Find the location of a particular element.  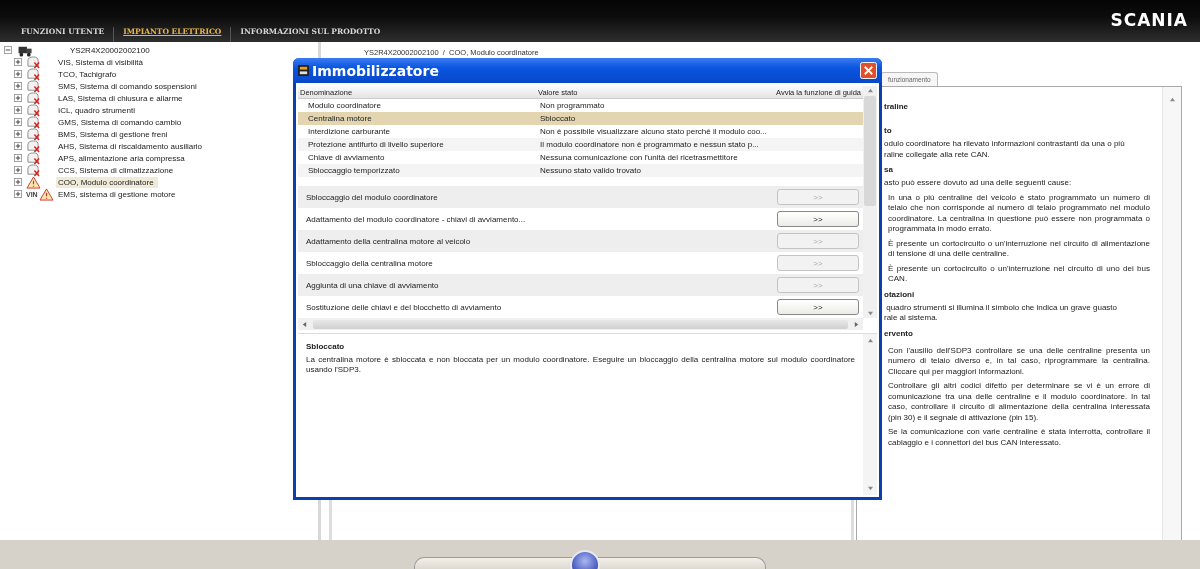

text-line: raline collegate alla rete CAN. is located at coordinates (937, 154).